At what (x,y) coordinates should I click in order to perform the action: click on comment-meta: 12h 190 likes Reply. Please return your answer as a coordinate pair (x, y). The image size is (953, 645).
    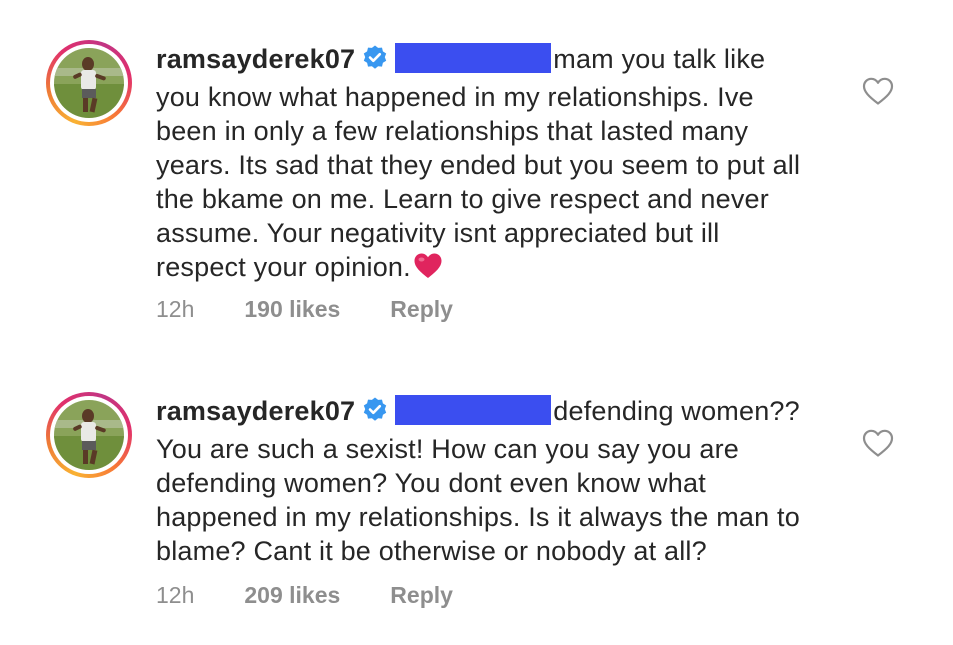
    Looking at the image, I should click on (329, 309).